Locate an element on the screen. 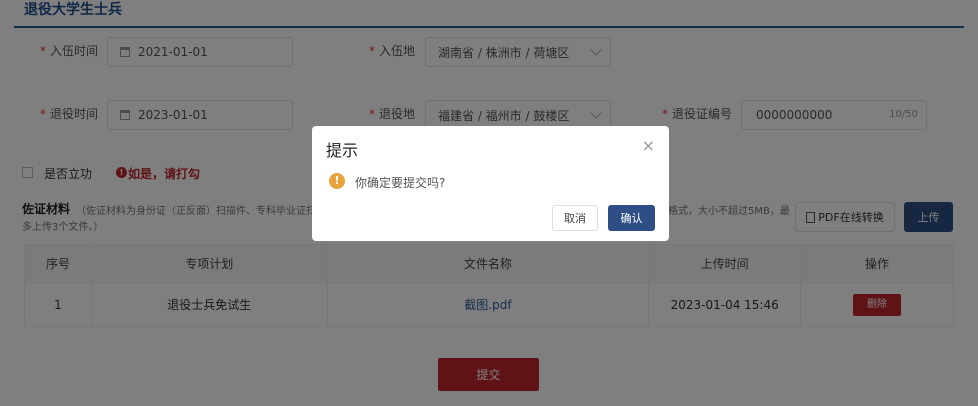  close-icon: × is located at coordinates (648, 145).